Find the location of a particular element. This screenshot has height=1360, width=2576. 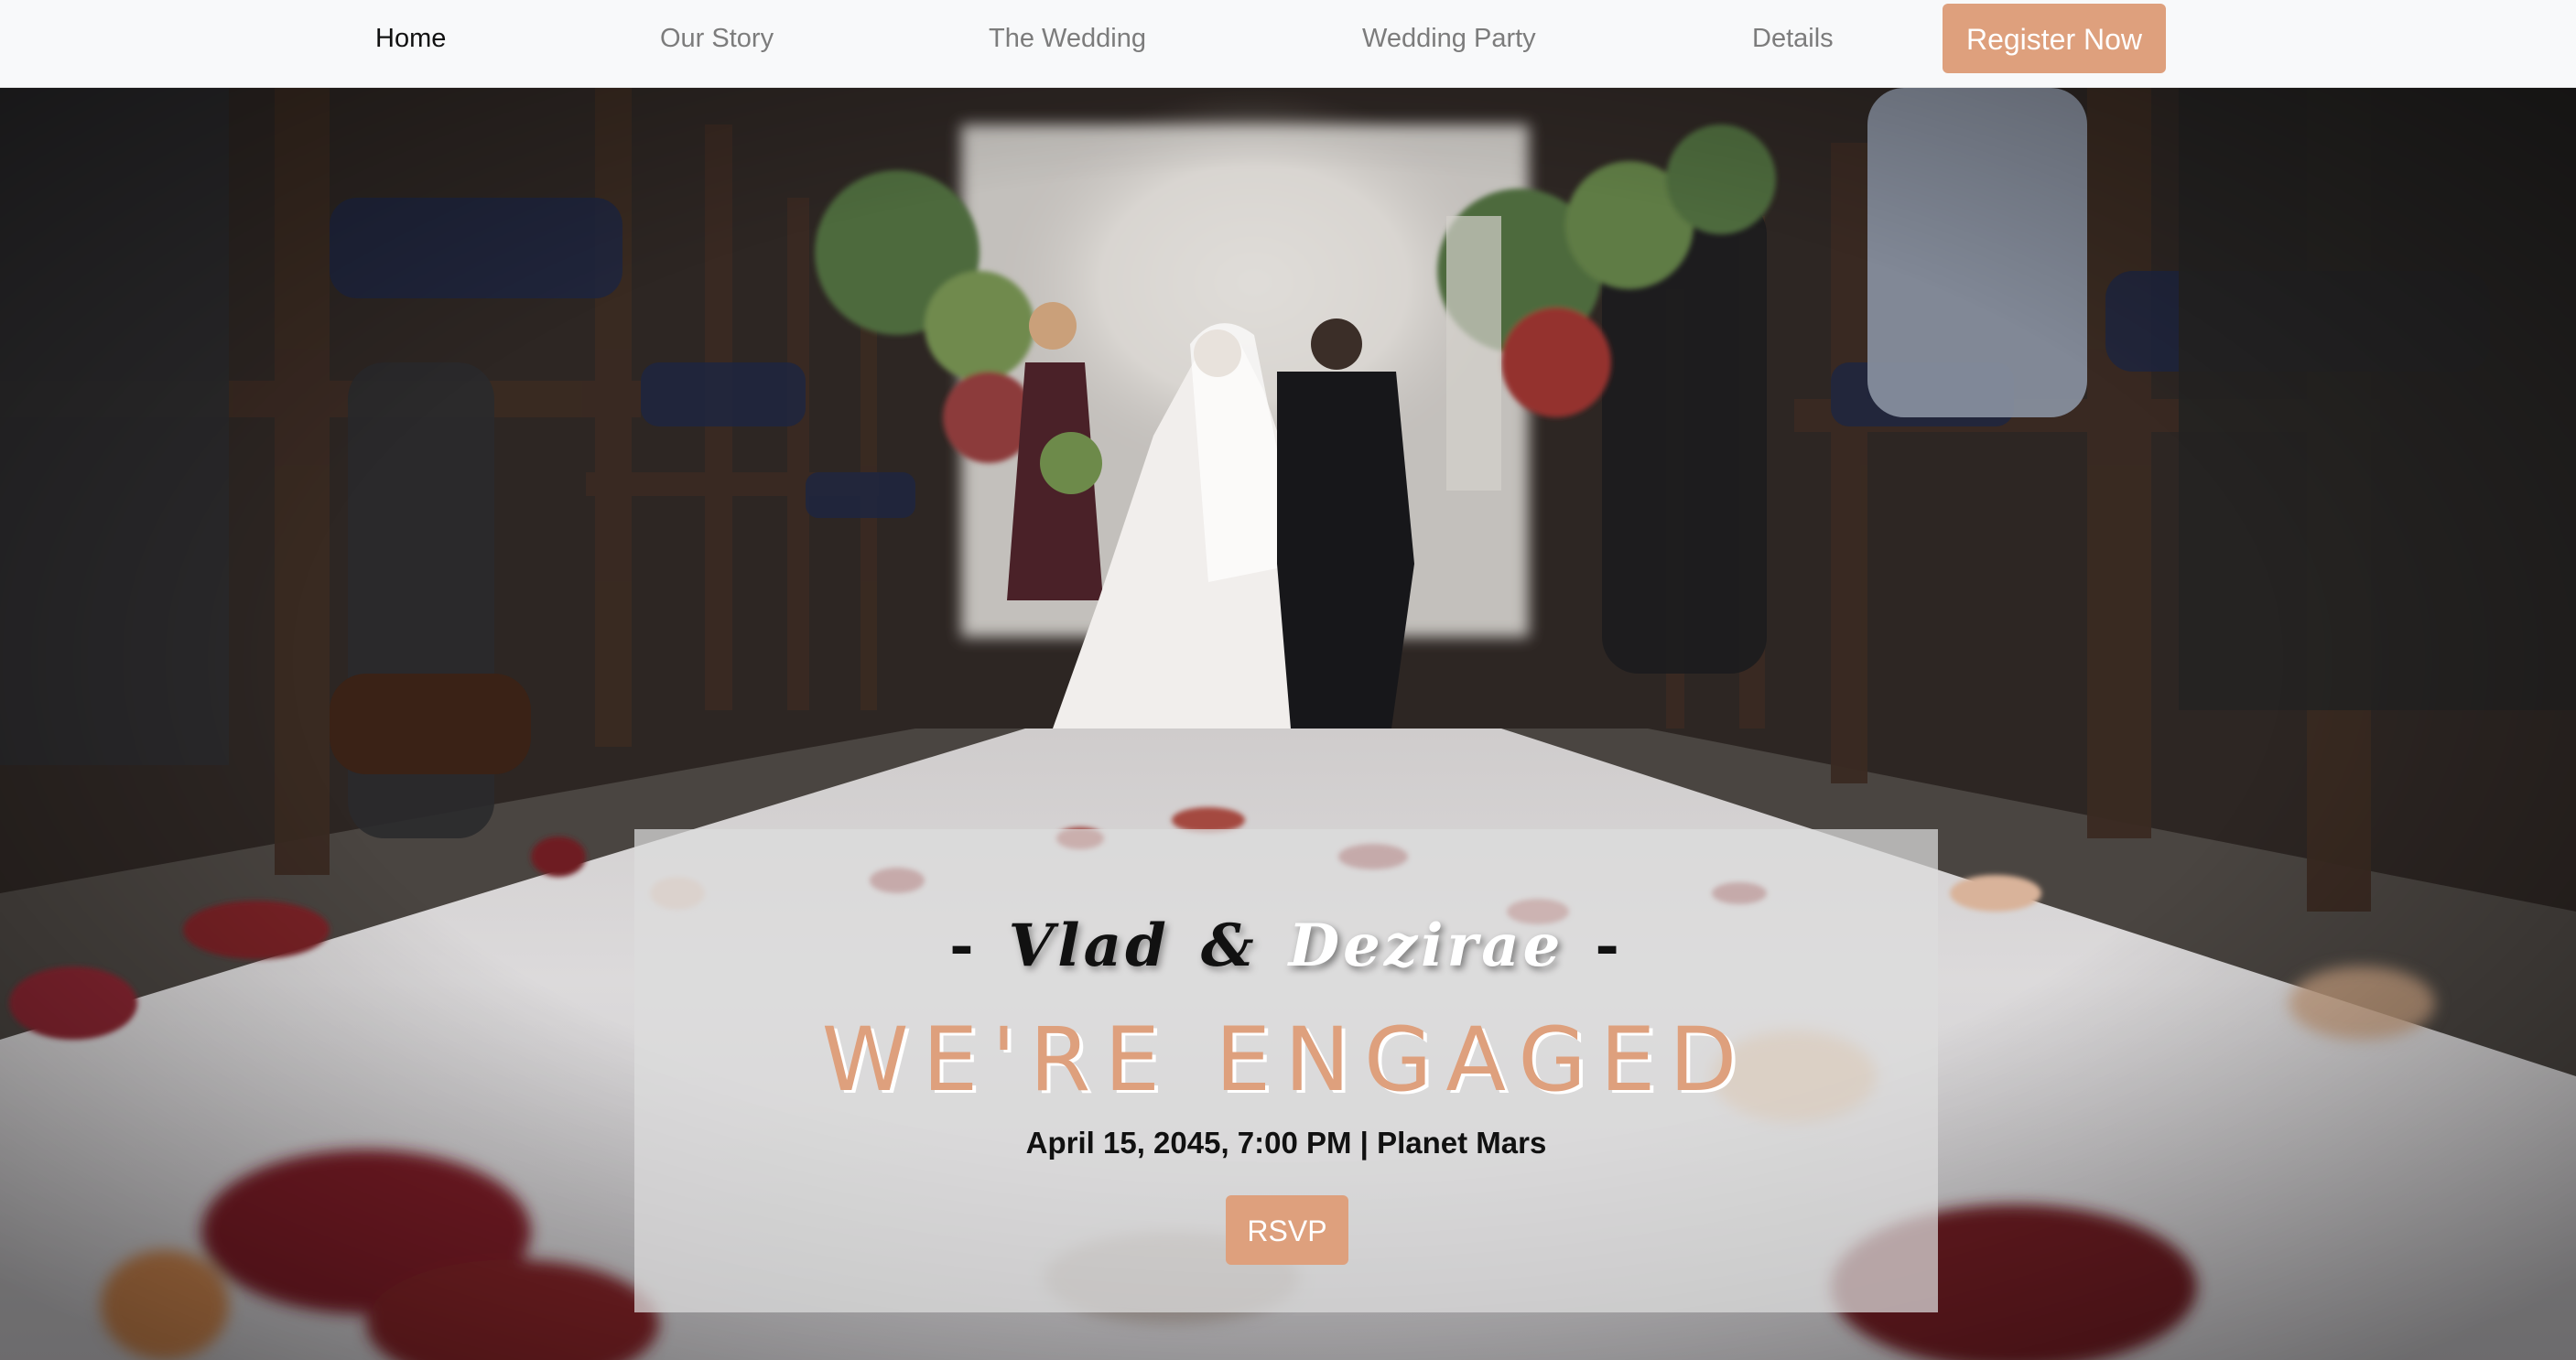

partner-name-1: Vlad is located at coordinates (1089, 946).